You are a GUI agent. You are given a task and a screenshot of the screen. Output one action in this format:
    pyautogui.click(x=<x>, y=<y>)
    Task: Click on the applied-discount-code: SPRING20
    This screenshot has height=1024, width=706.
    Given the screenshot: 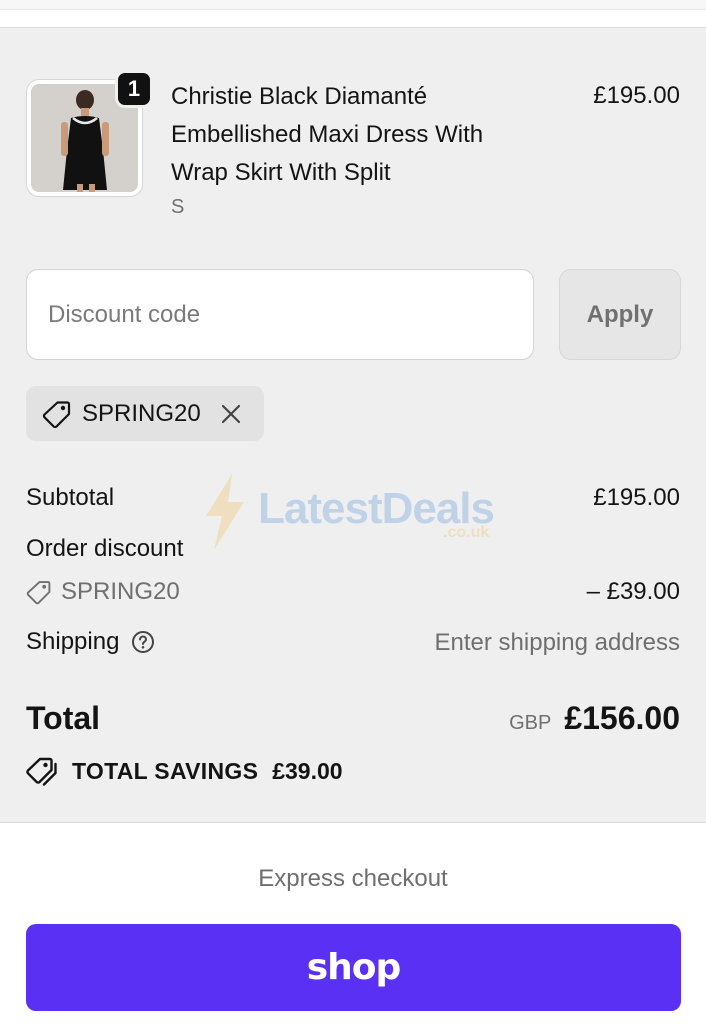 What is the action you would take?
    pyautogui.click(x=141, y=413)
    